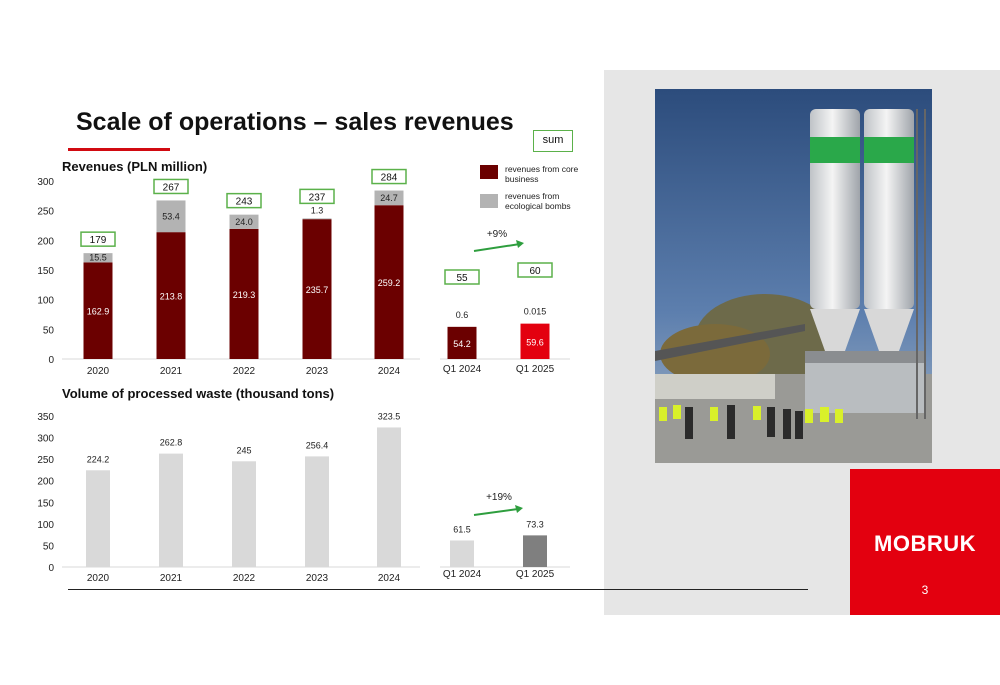 Image resolution: width=1000 pixels, height=685 pixels. I want to click on bar-eco-2023, so click(317, 219).